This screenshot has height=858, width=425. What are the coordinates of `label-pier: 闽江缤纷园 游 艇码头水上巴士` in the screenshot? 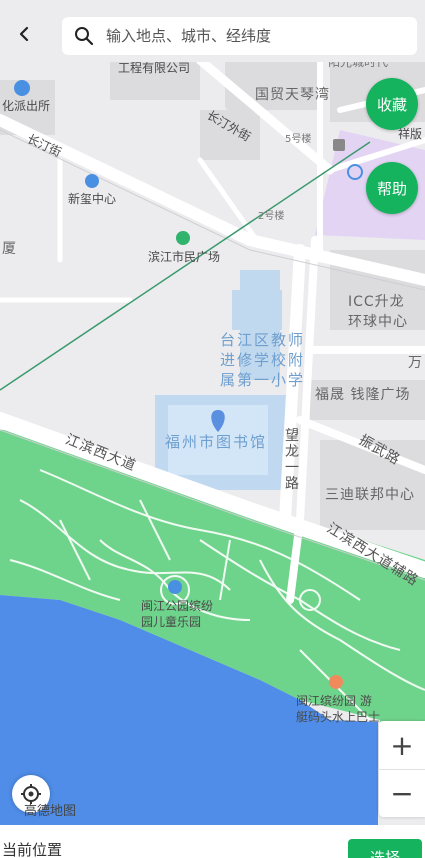 It's located at (338, 709).